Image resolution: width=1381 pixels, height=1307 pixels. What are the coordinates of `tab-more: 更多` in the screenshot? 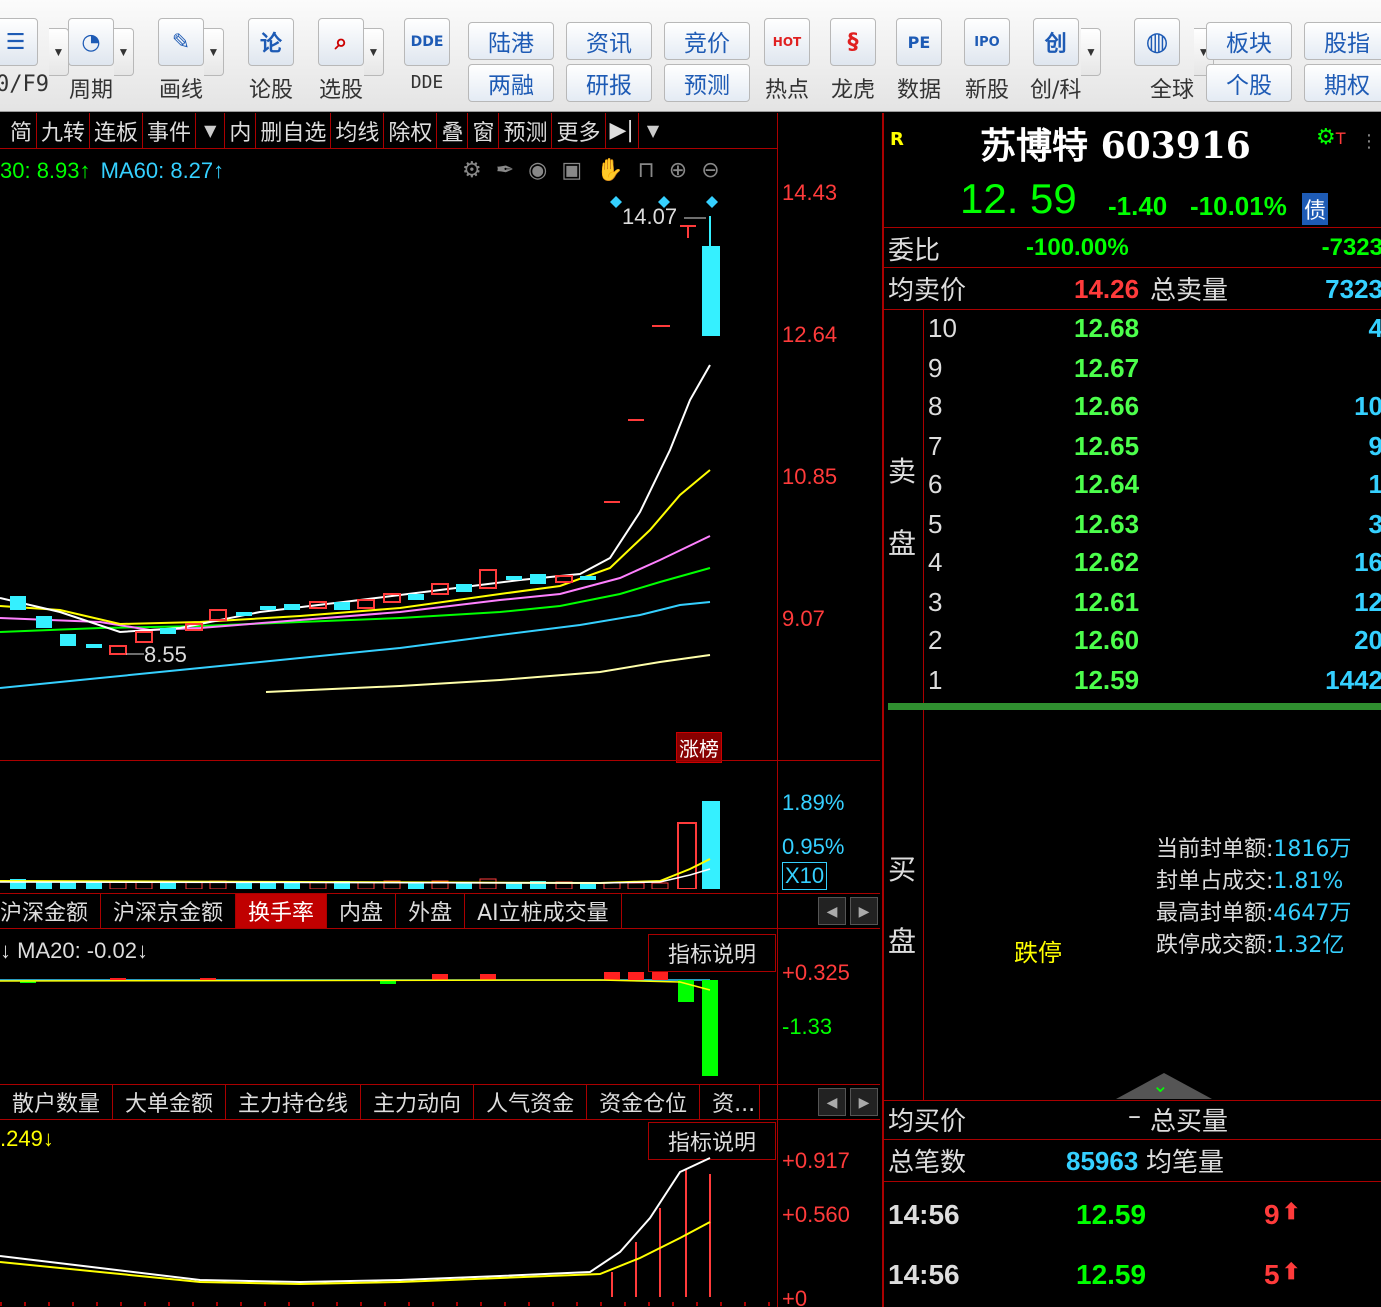 It's located at (579, 130).